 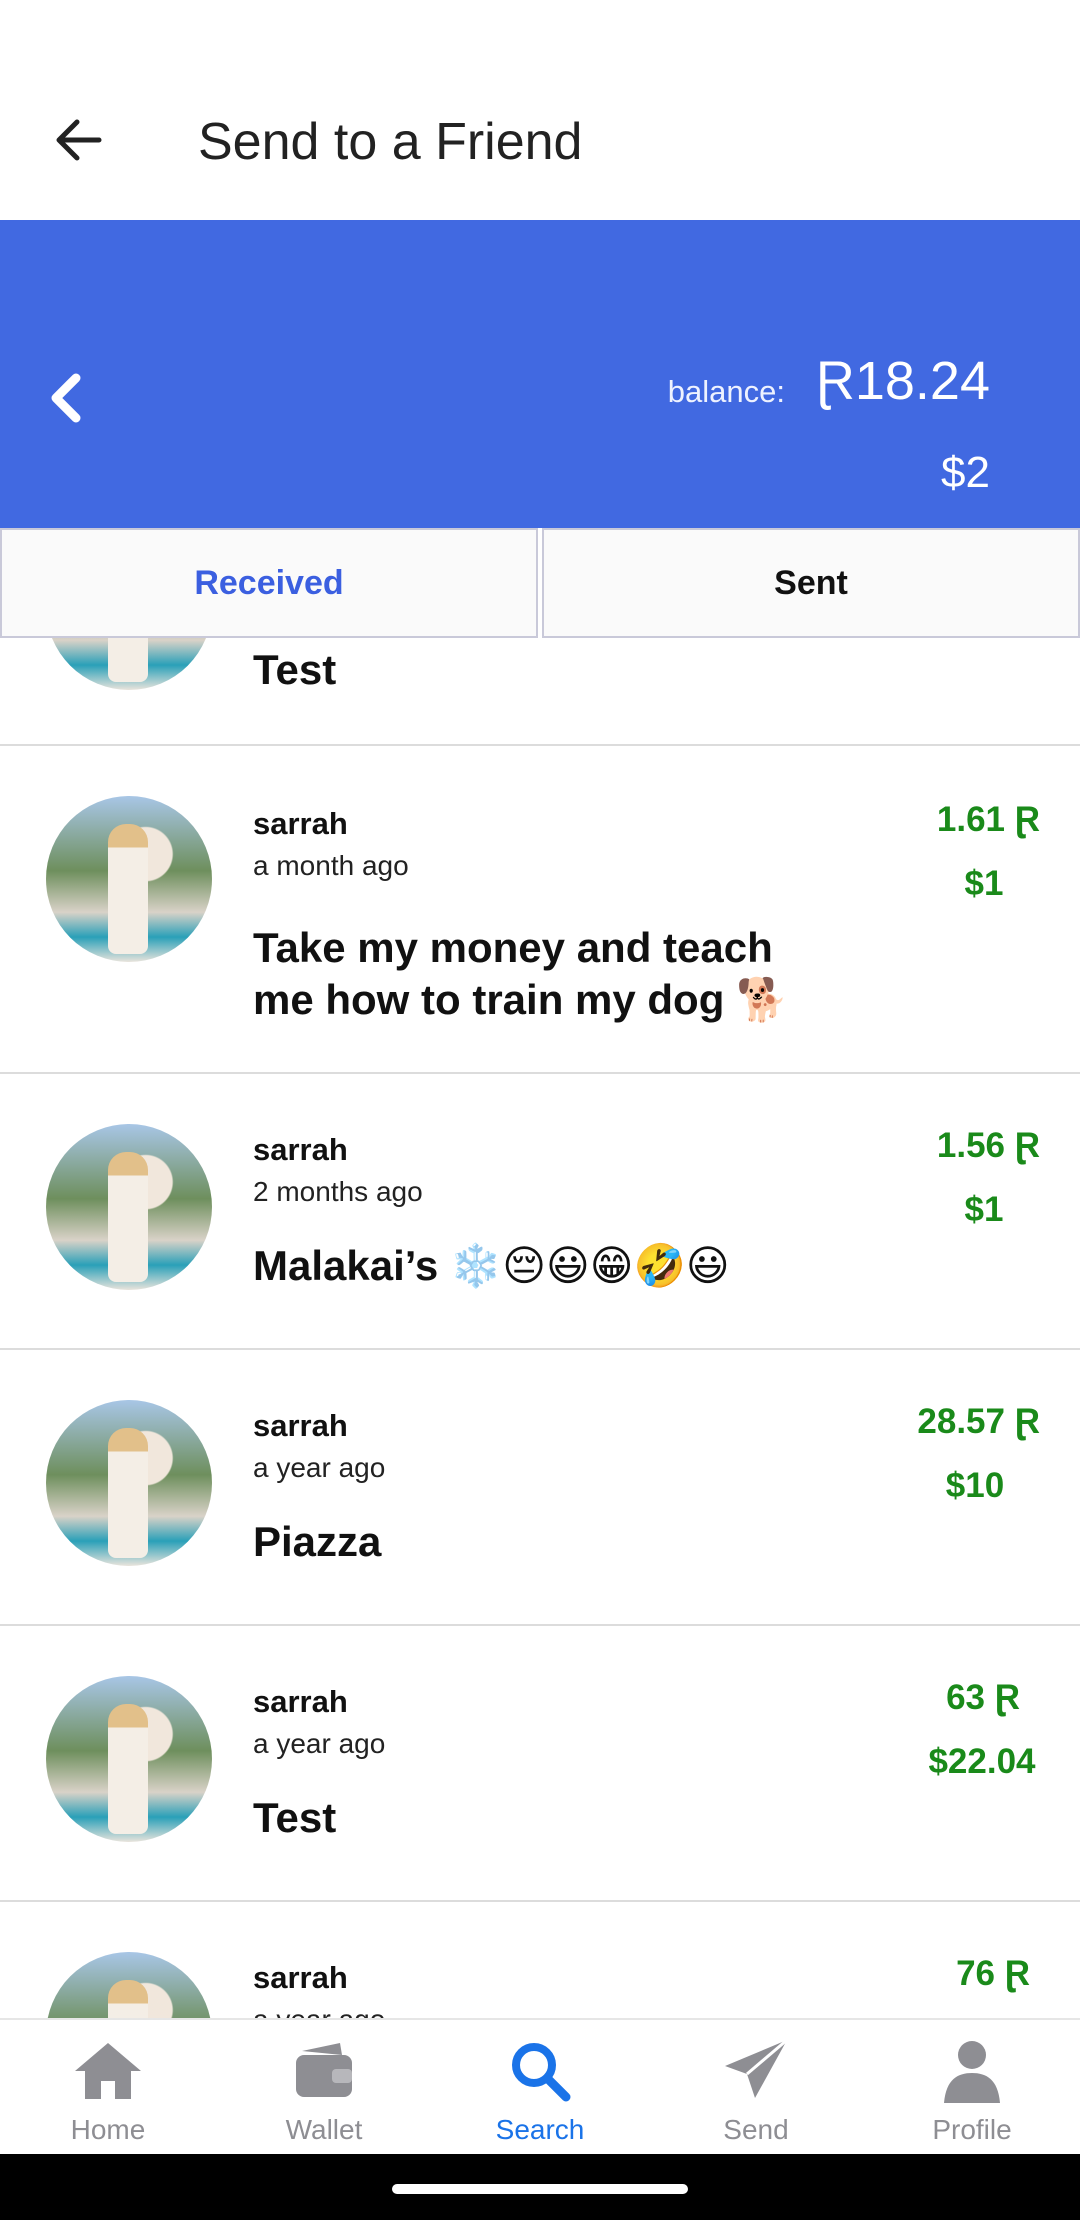 I want to click on back-button, so click(x=78, y=140).